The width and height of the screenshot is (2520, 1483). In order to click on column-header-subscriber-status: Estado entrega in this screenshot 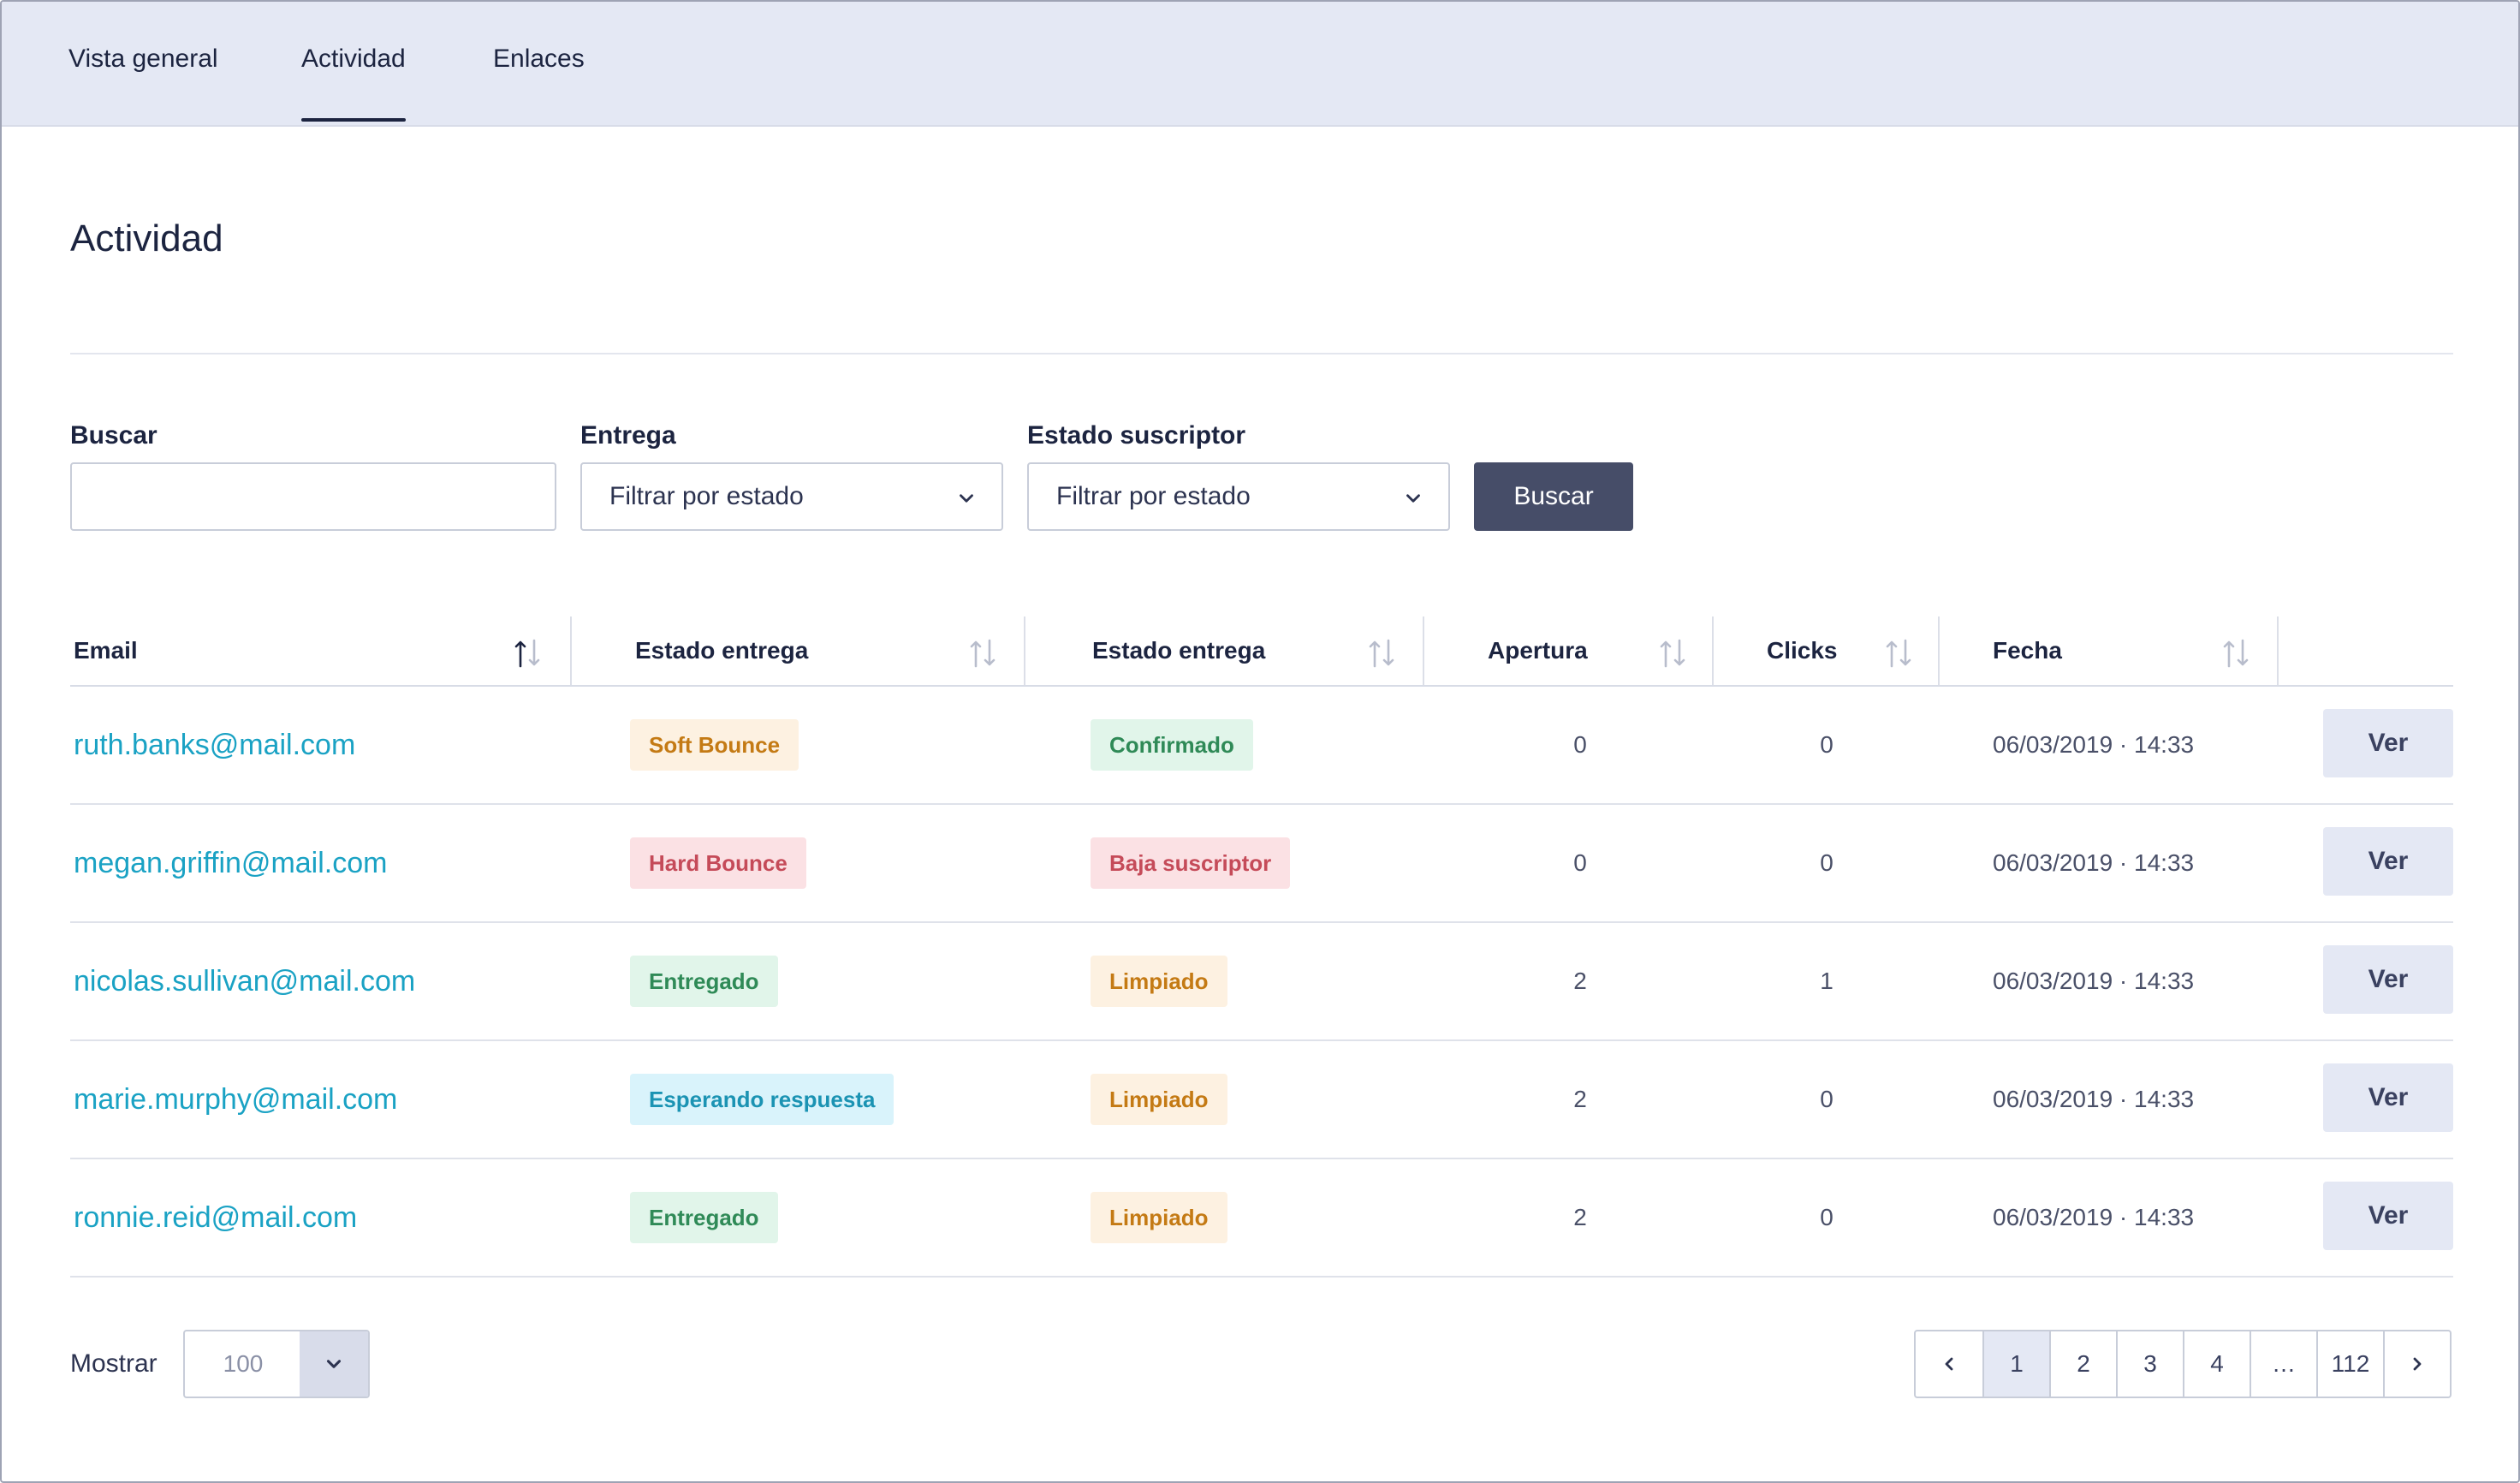, I will do `click(1178, 650)`.